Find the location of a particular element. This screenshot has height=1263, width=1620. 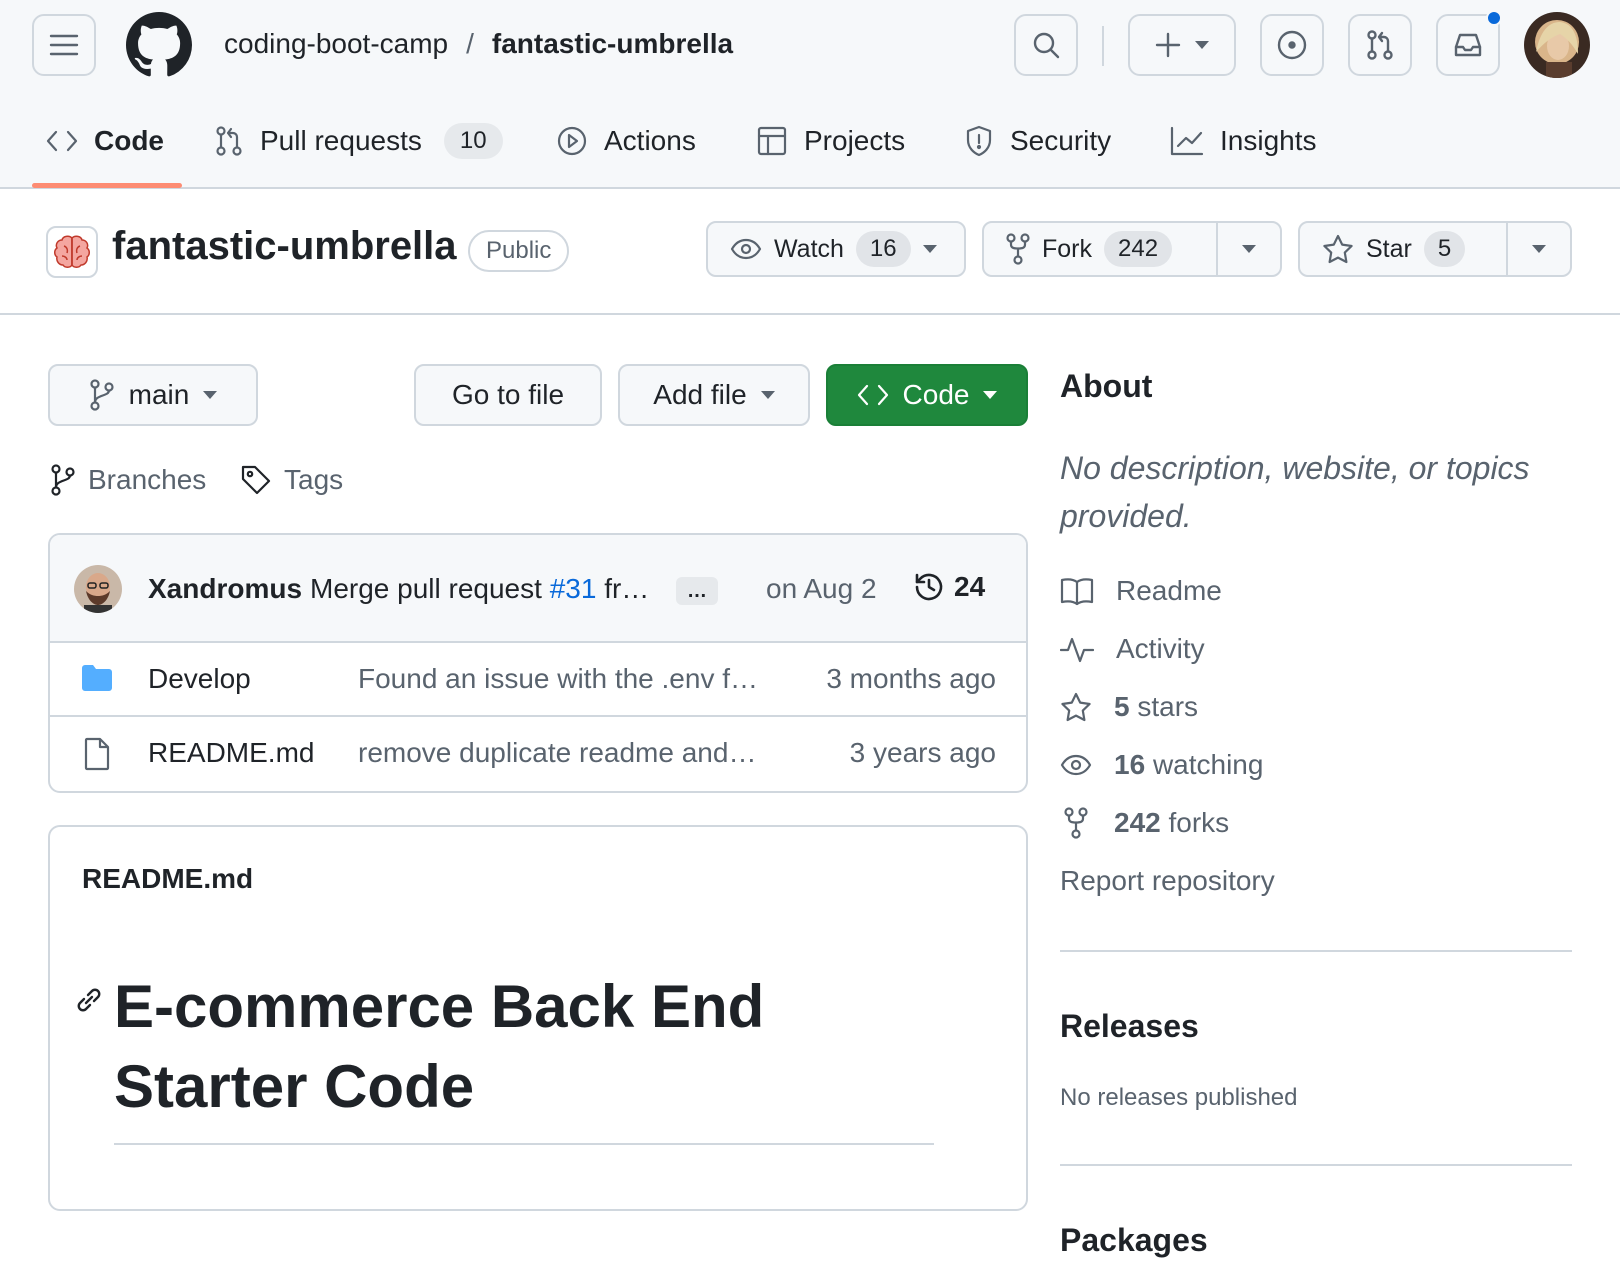

branch-icon is located at coordinates (102, 395).